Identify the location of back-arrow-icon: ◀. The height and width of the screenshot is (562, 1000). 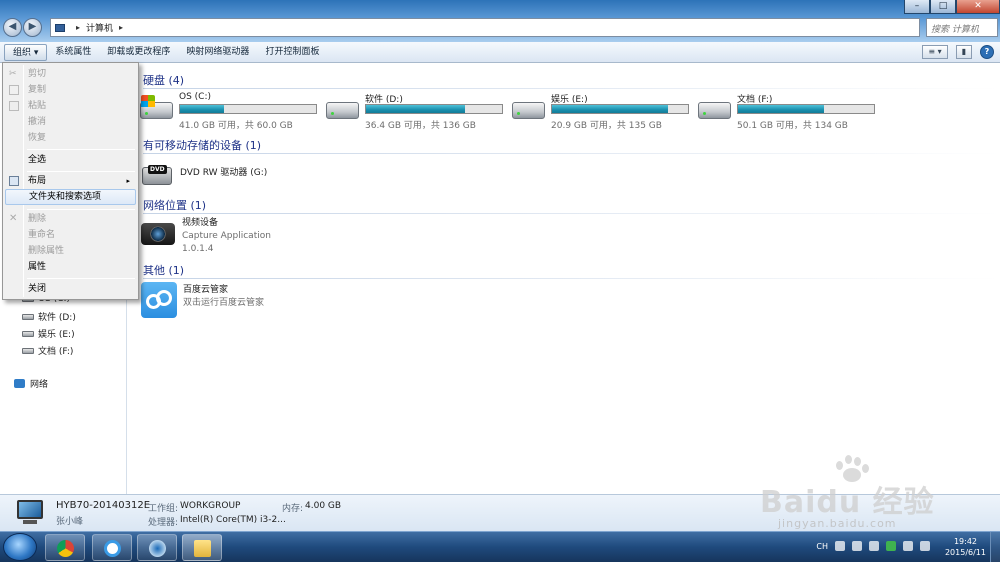
(12, 26).